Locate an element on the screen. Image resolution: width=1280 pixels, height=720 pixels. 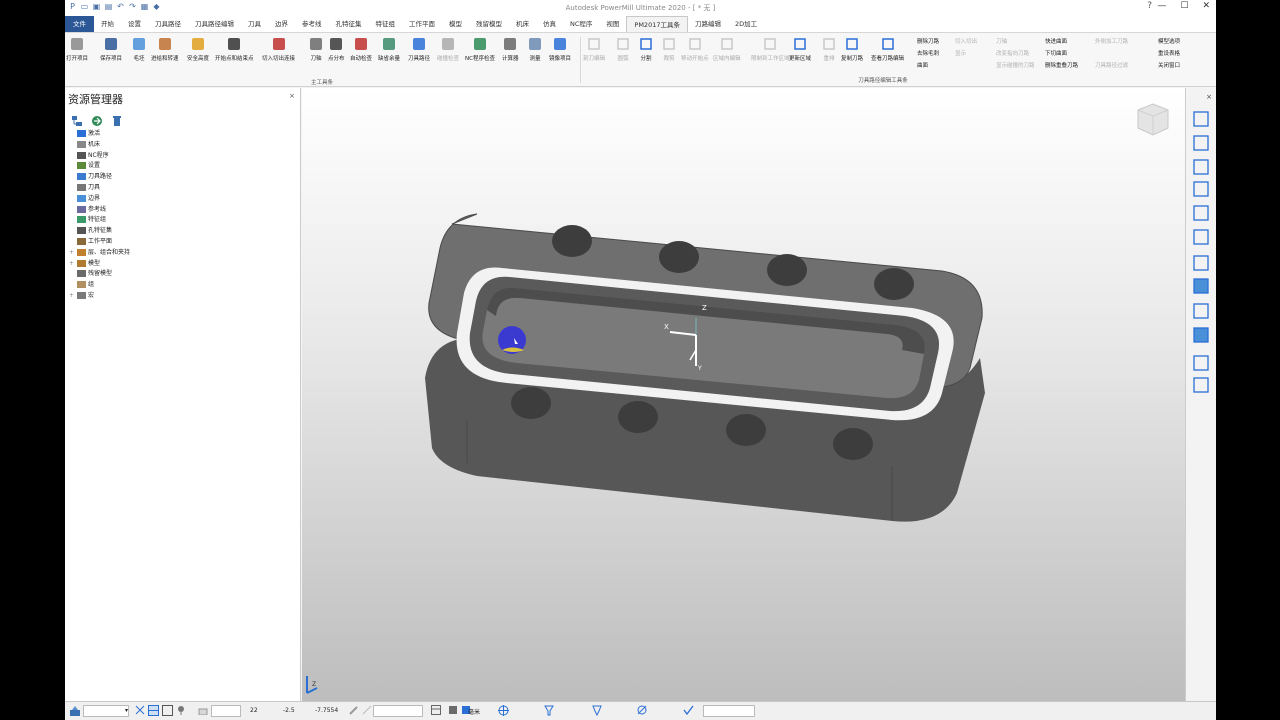
tree-item: 孔特征集 is located at coordinates (99, 231).